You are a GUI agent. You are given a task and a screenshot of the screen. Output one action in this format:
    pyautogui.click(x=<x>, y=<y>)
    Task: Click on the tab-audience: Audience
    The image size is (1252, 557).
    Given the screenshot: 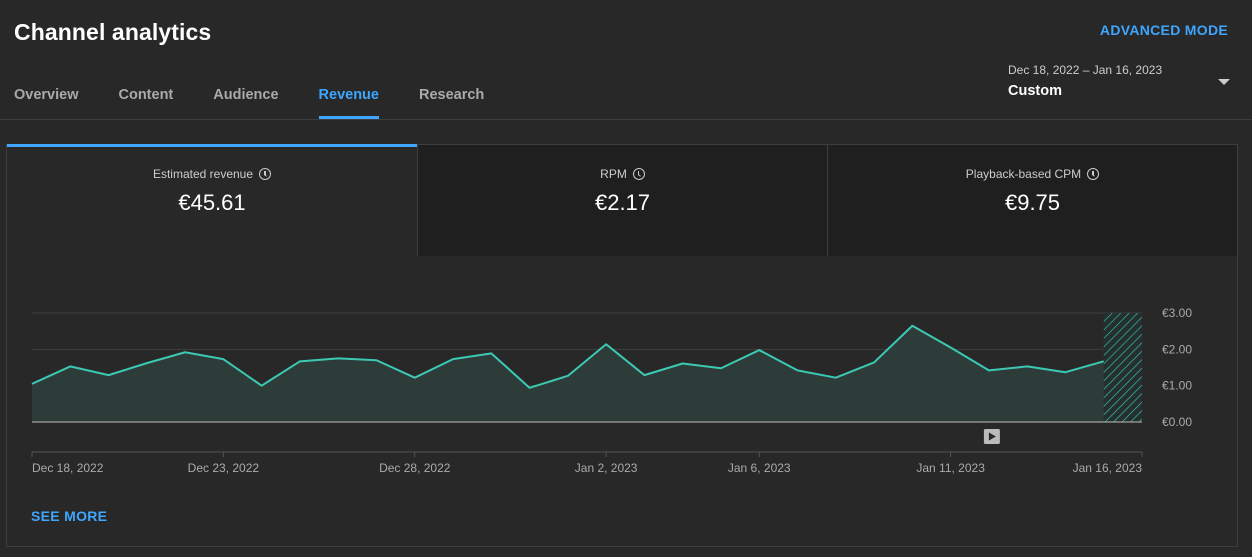 What is the action you would take?
    pyautogui.click(x=245, y=95)
    